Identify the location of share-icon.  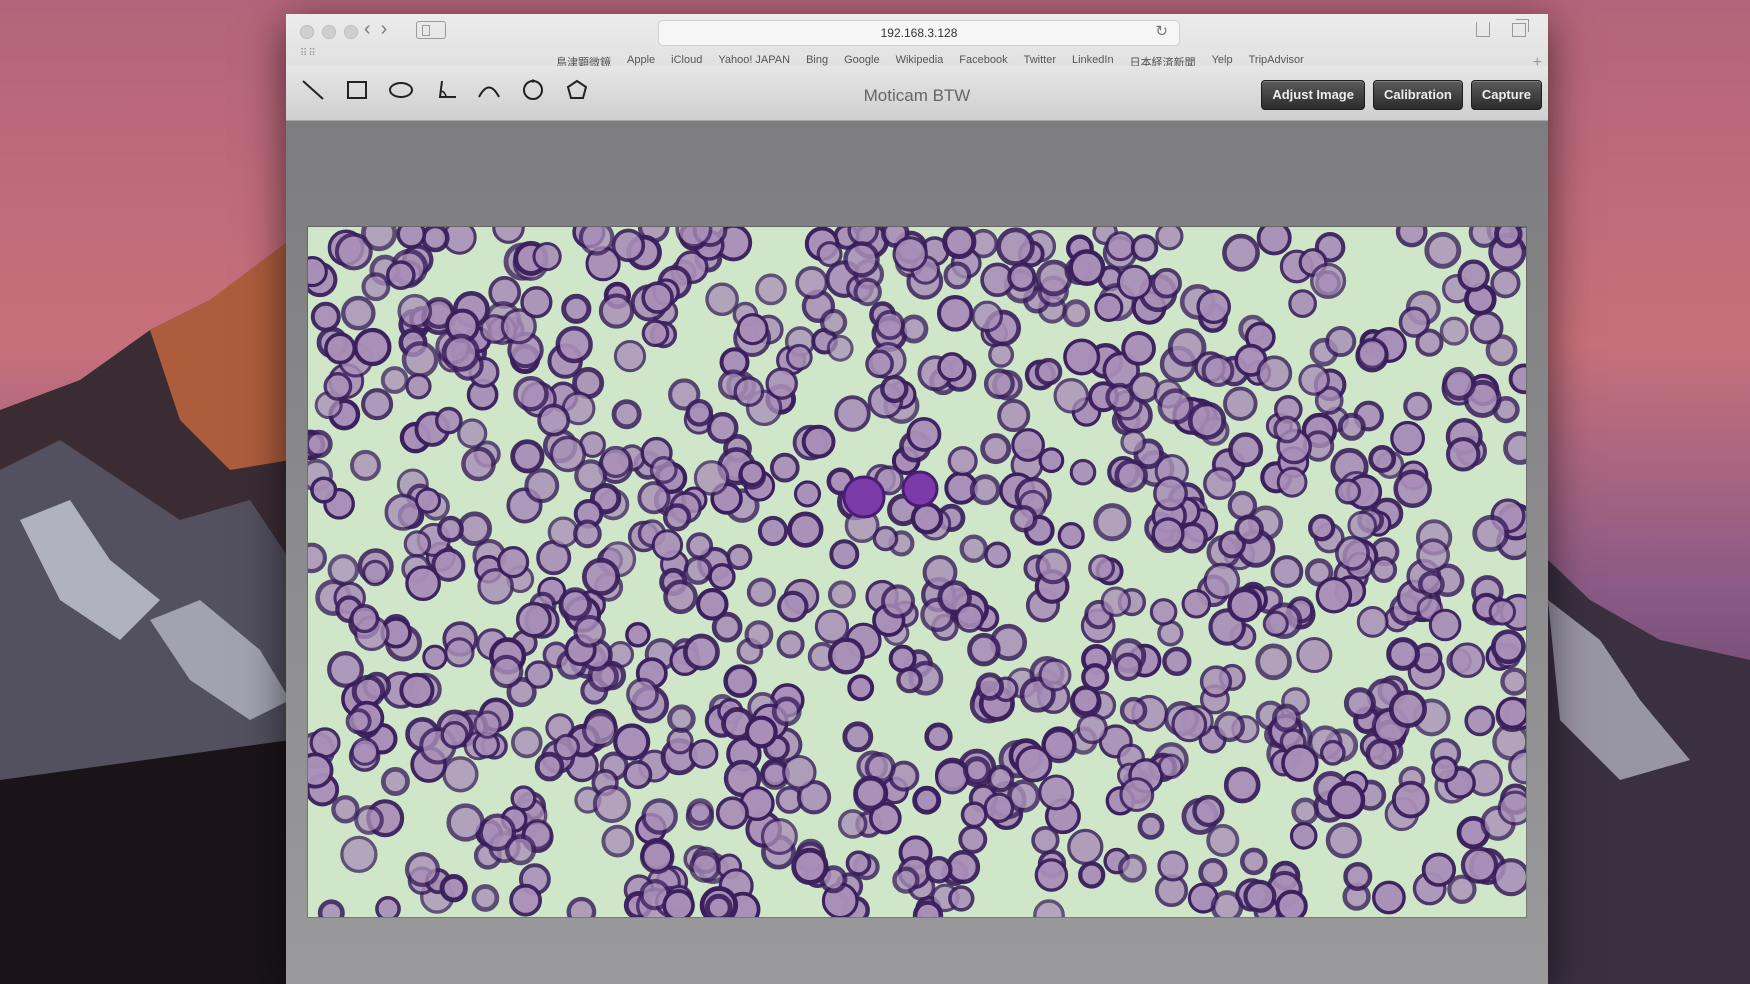
(1483, 29).